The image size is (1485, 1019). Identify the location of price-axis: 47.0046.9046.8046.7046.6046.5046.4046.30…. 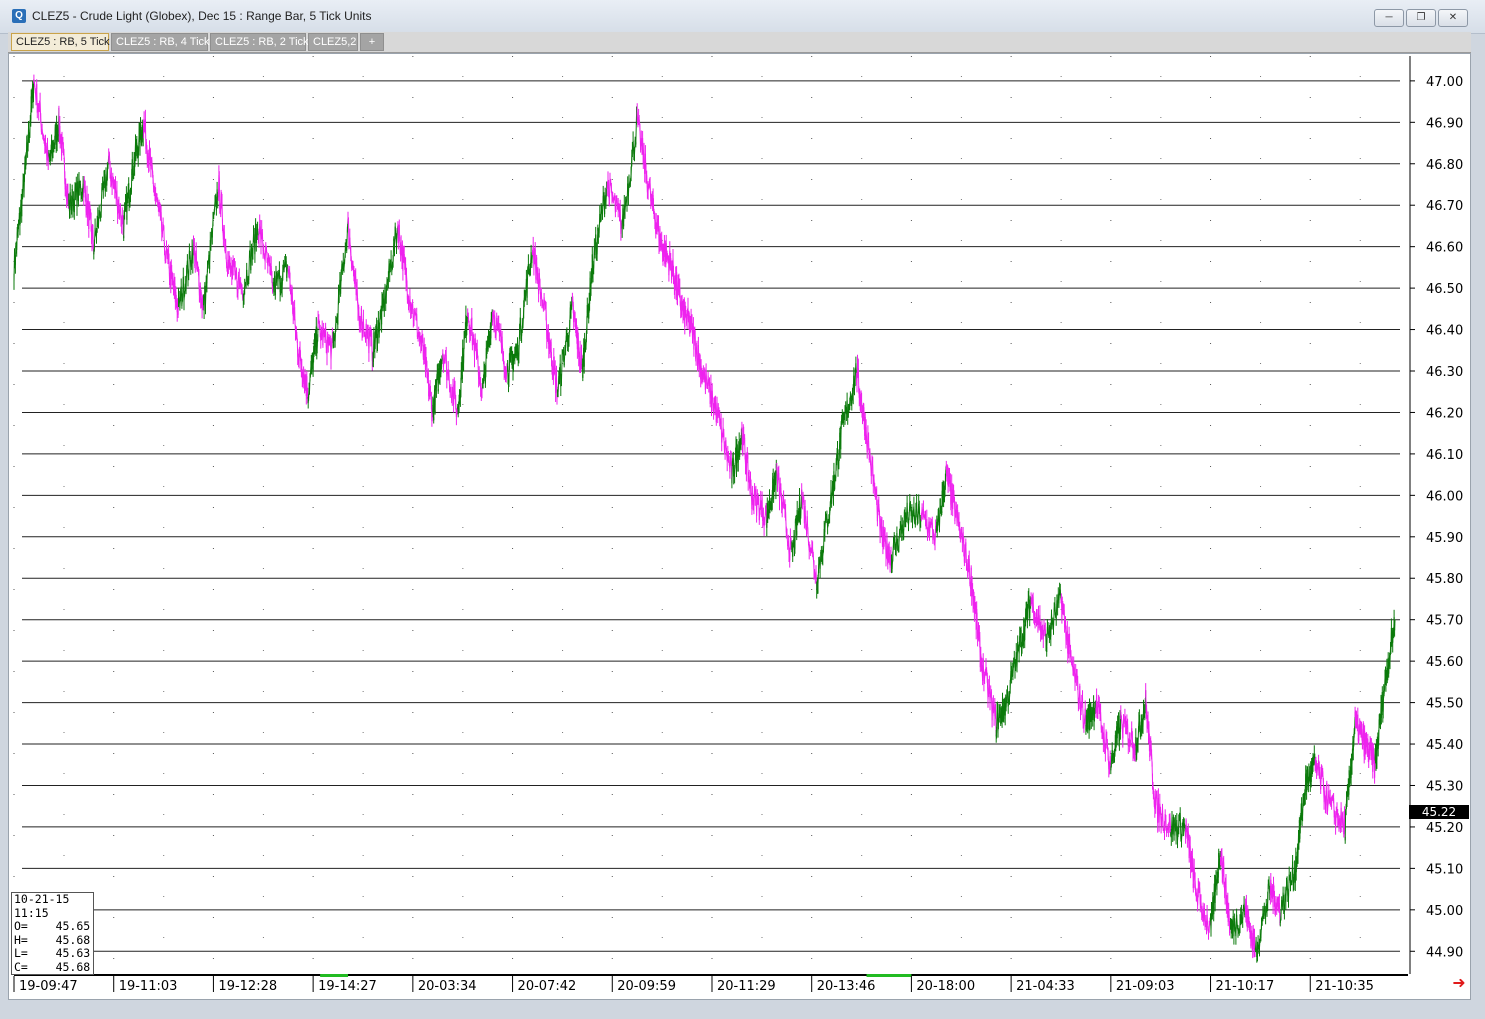
(1436, 515).